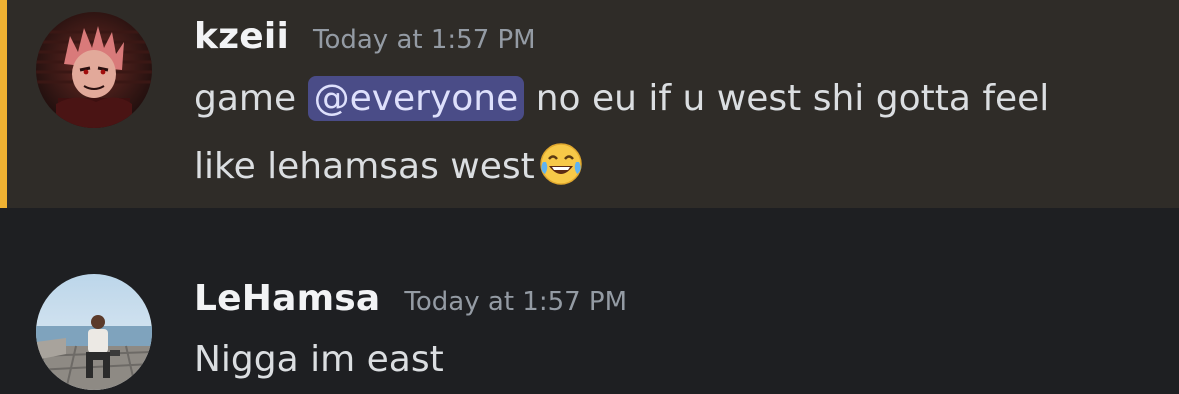  Describe the element at coordinates (621, 167) in the screenshot. I see `message-line-2: like lehamsas west` at that location.